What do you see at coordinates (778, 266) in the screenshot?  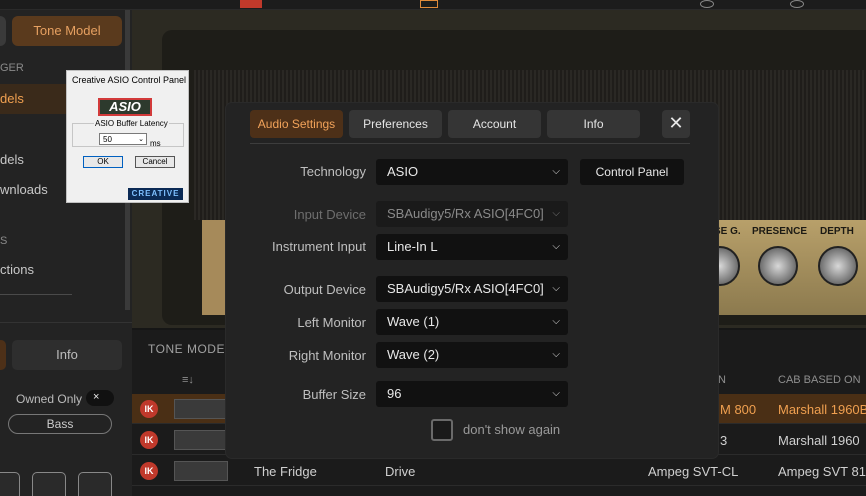 I see `presence-knob` at bounding box center [778, 266].